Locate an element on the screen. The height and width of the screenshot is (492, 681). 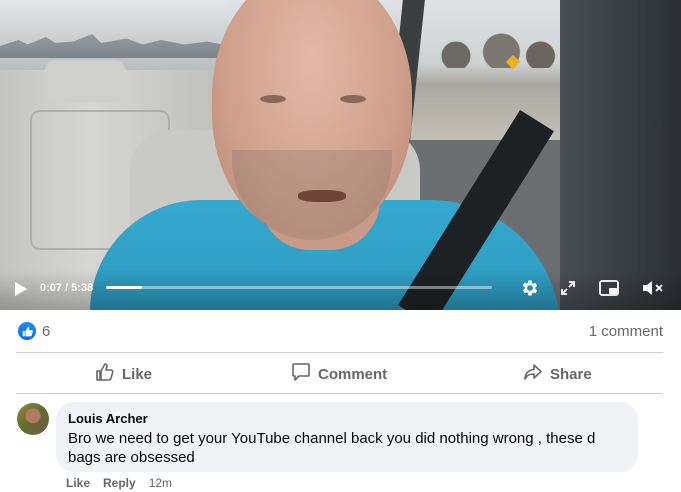
video-progress-fill is located at coordinates (124, 287).